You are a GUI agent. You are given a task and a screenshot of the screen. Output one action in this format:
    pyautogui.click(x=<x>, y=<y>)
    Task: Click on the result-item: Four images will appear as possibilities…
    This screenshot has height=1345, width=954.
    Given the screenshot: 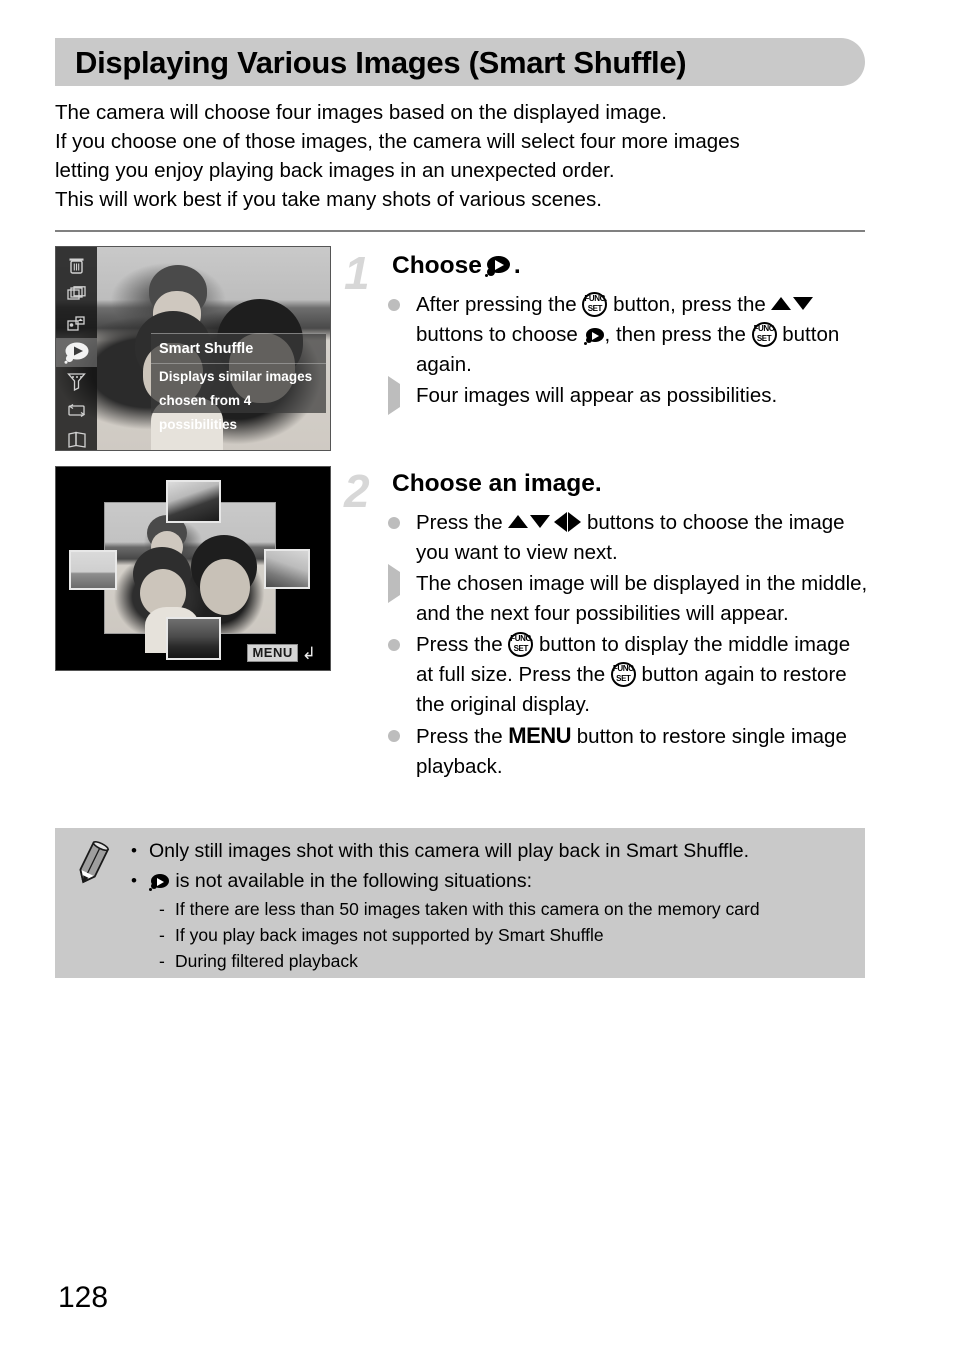 What is the action you would take?
    pyautogui.click(x=629, y=395)
    